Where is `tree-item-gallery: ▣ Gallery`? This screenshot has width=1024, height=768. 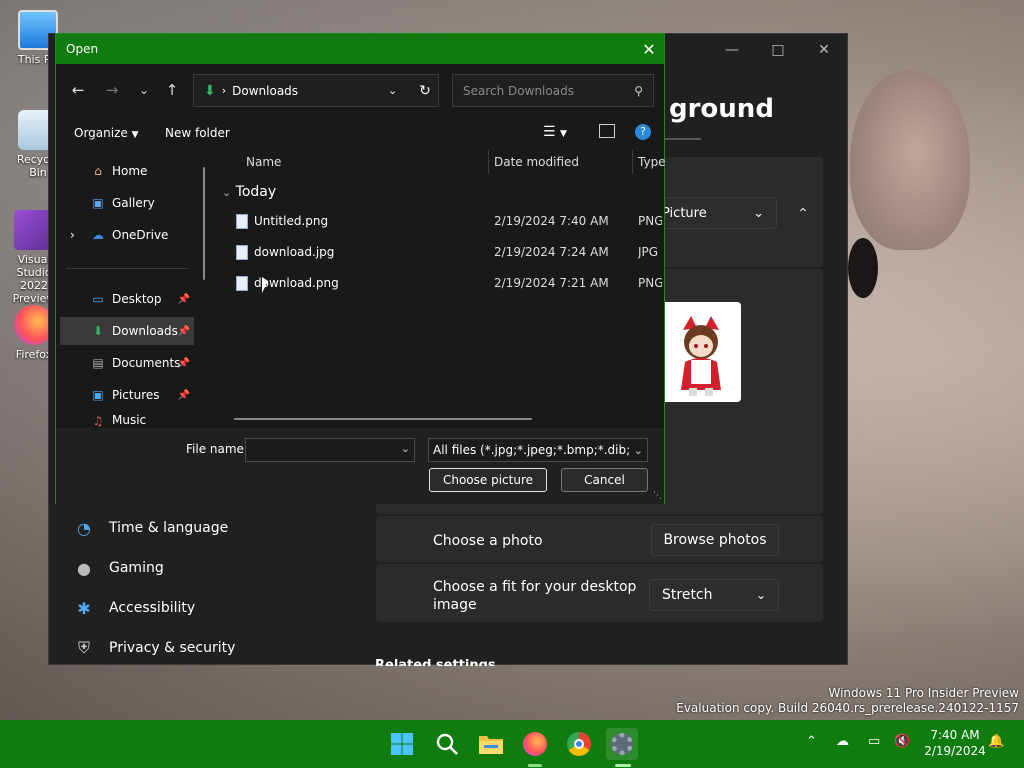 tree-item-gallery: ▣ Gallery is located at coordinates (127, 203).